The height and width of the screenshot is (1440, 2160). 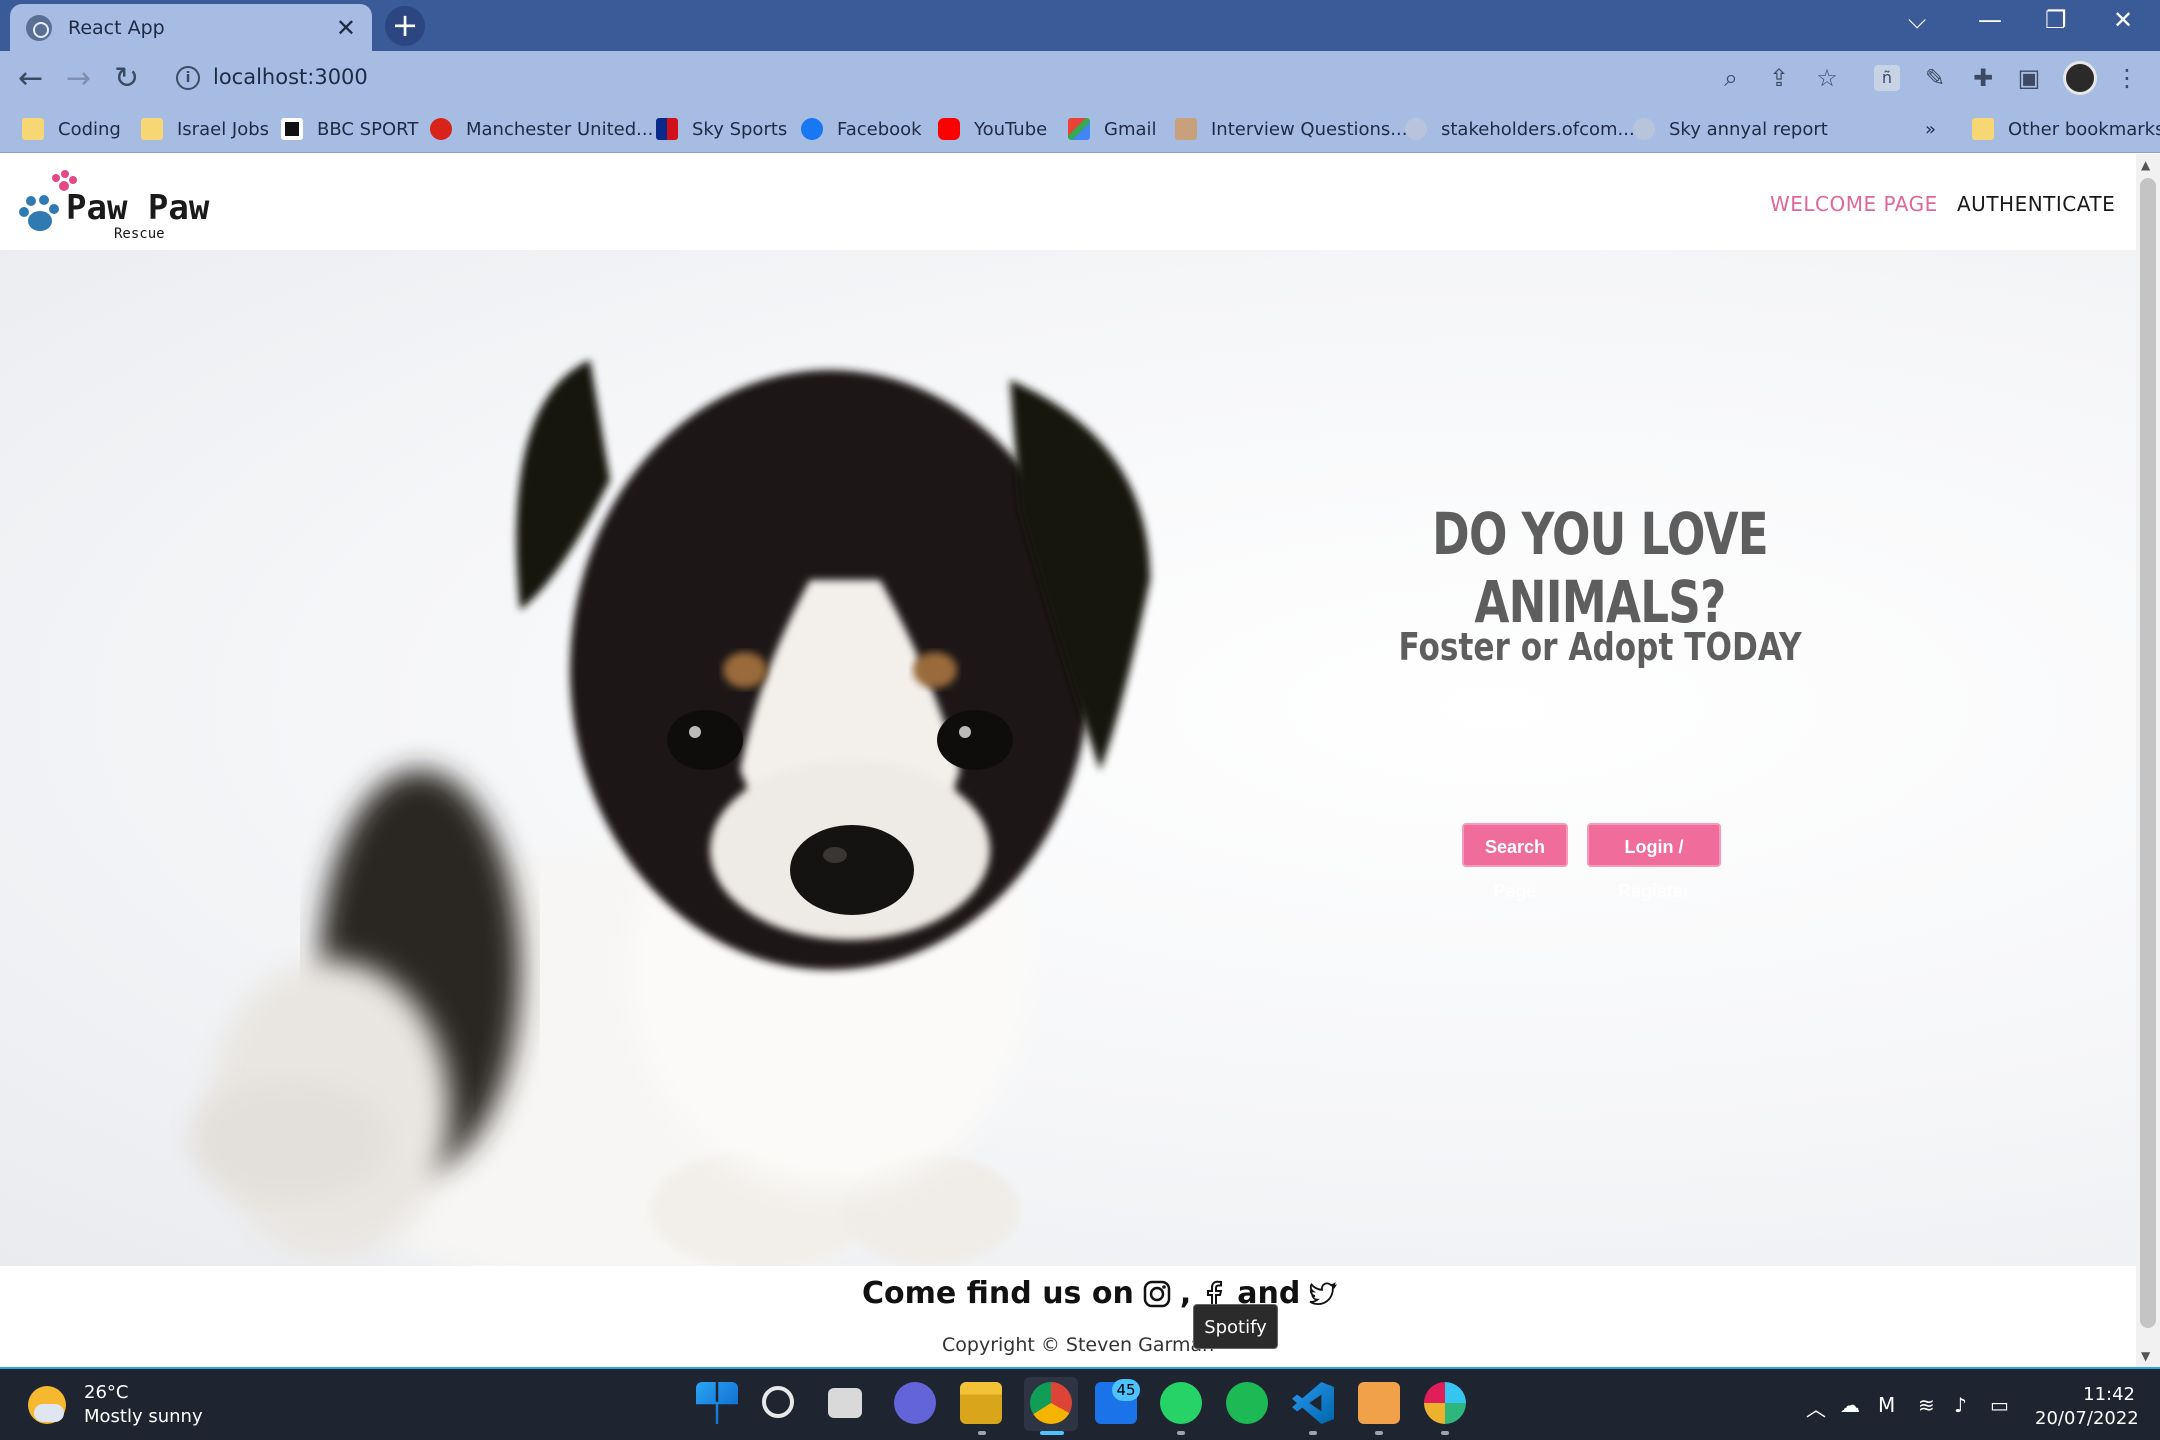 What do you see at coordinates (2066, 129) in the screenshot?
I see `other-bookmarks: Other bookmarks` at bounding box center [2066, 129].